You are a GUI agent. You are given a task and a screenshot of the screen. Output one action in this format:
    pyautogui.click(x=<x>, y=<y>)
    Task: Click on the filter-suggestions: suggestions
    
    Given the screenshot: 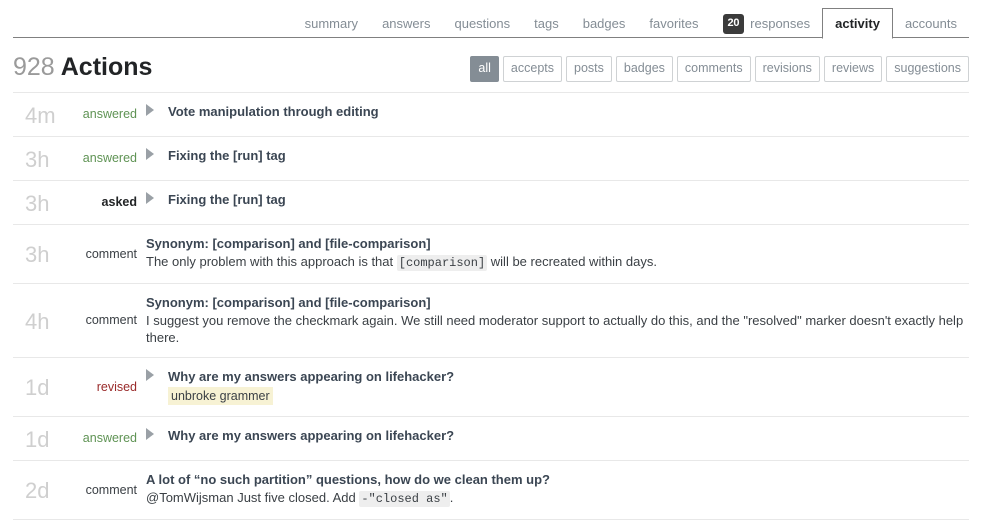 What is the action you would take?
    pyautogui.click(x=927, y=69)
    